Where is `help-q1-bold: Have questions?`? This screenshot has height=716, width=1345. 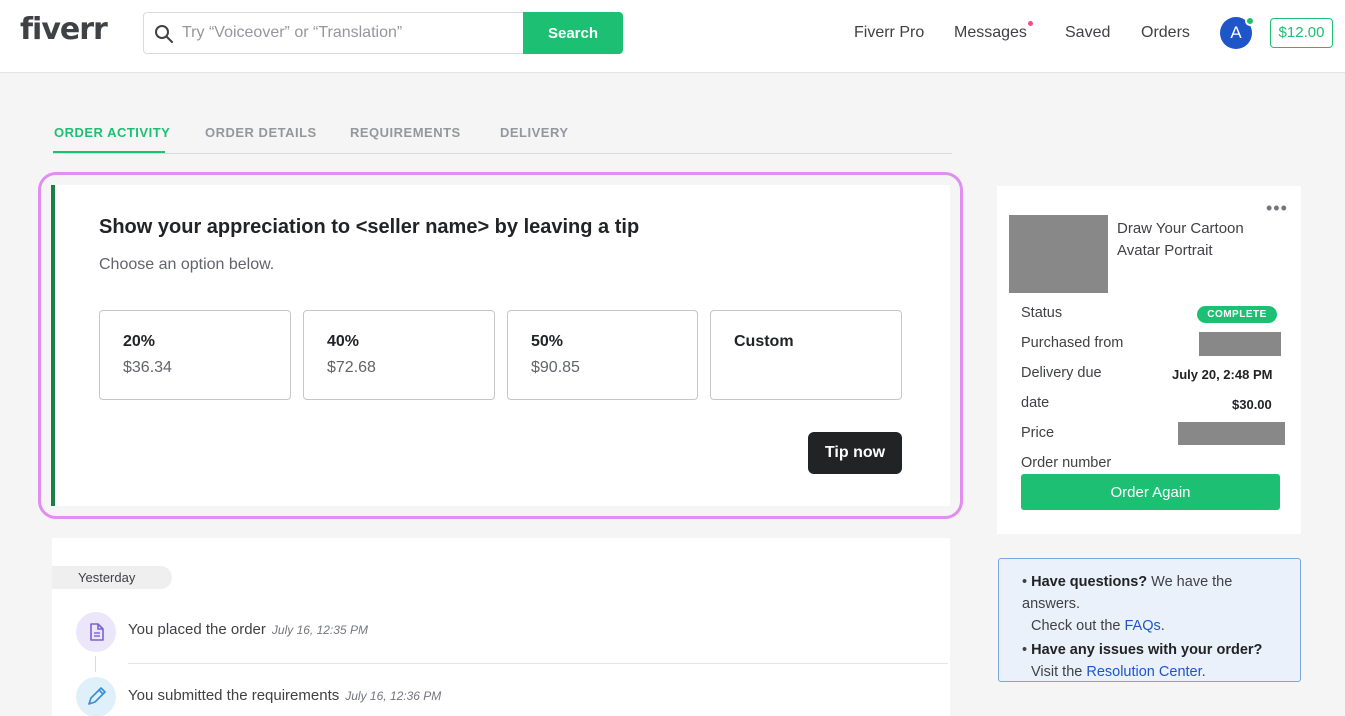
help-q1-bold: Have questions? is located at coordinates (1089, 582).